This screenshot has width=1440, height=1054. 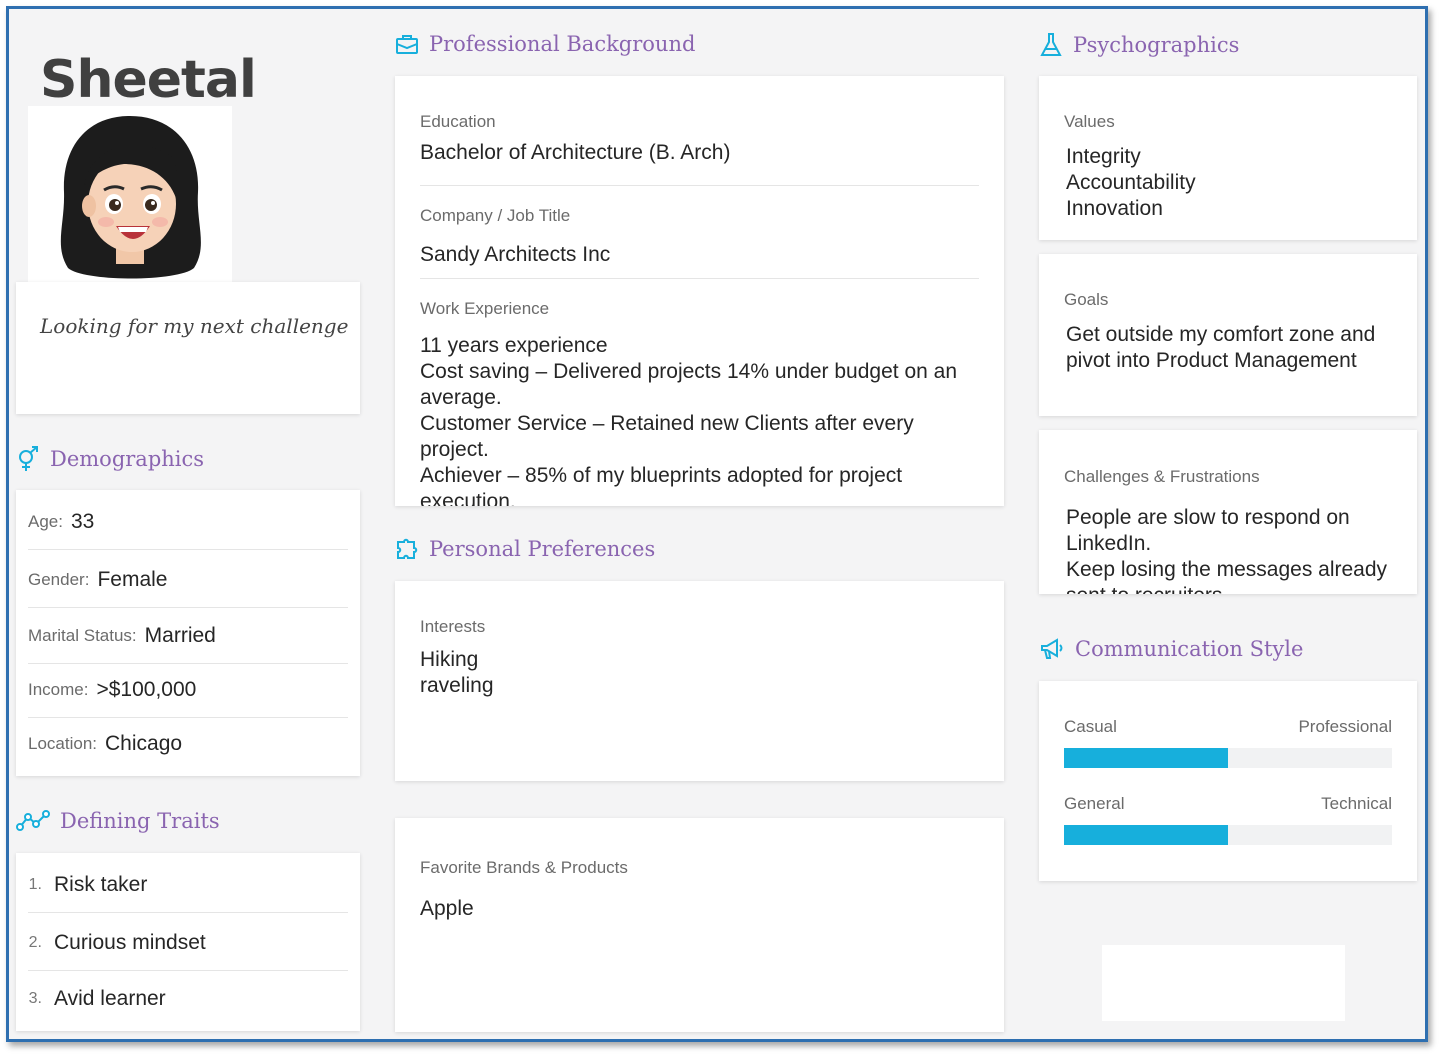 I want to click on tagline-card: Looking for my next challenge, so click(x=188, y=348).